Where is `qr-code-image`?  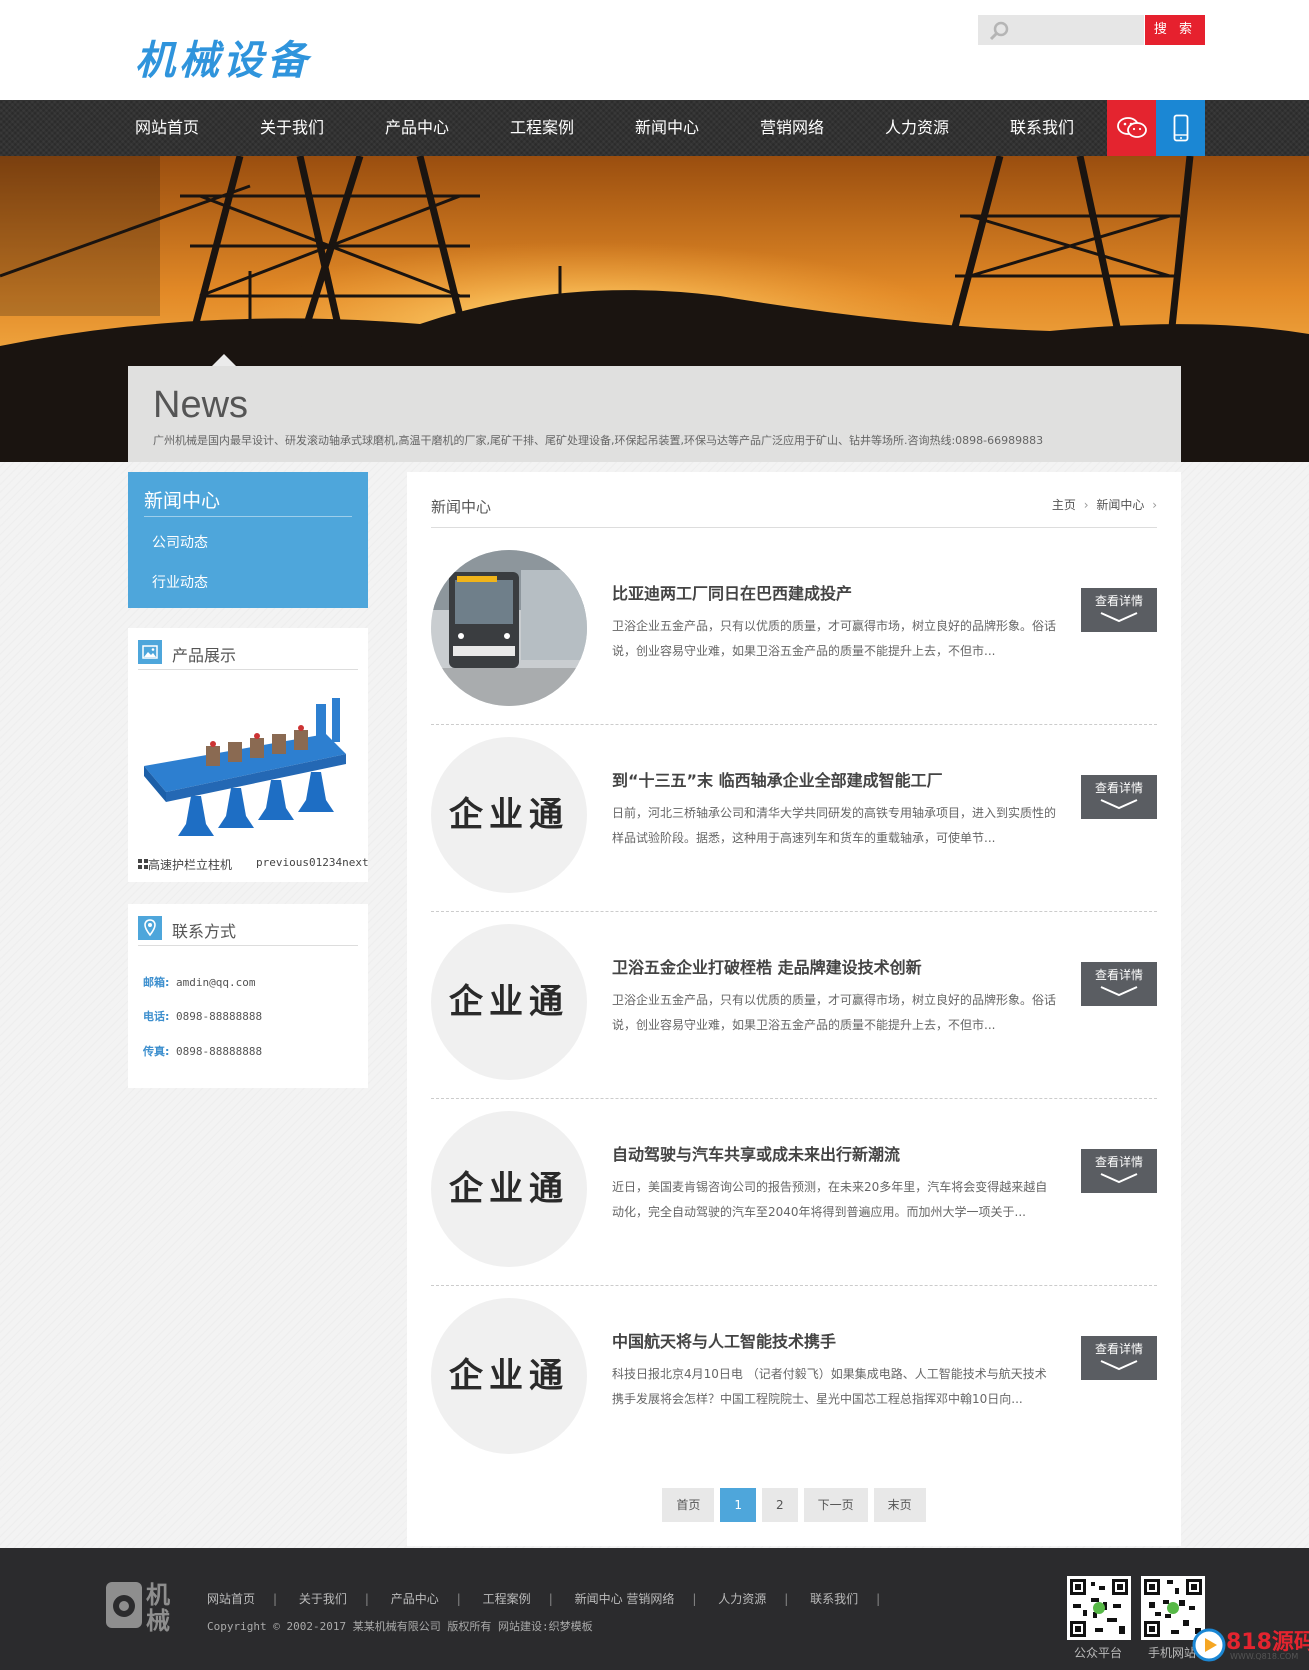
qr-code-image is located at coordinates (1099, 1608).